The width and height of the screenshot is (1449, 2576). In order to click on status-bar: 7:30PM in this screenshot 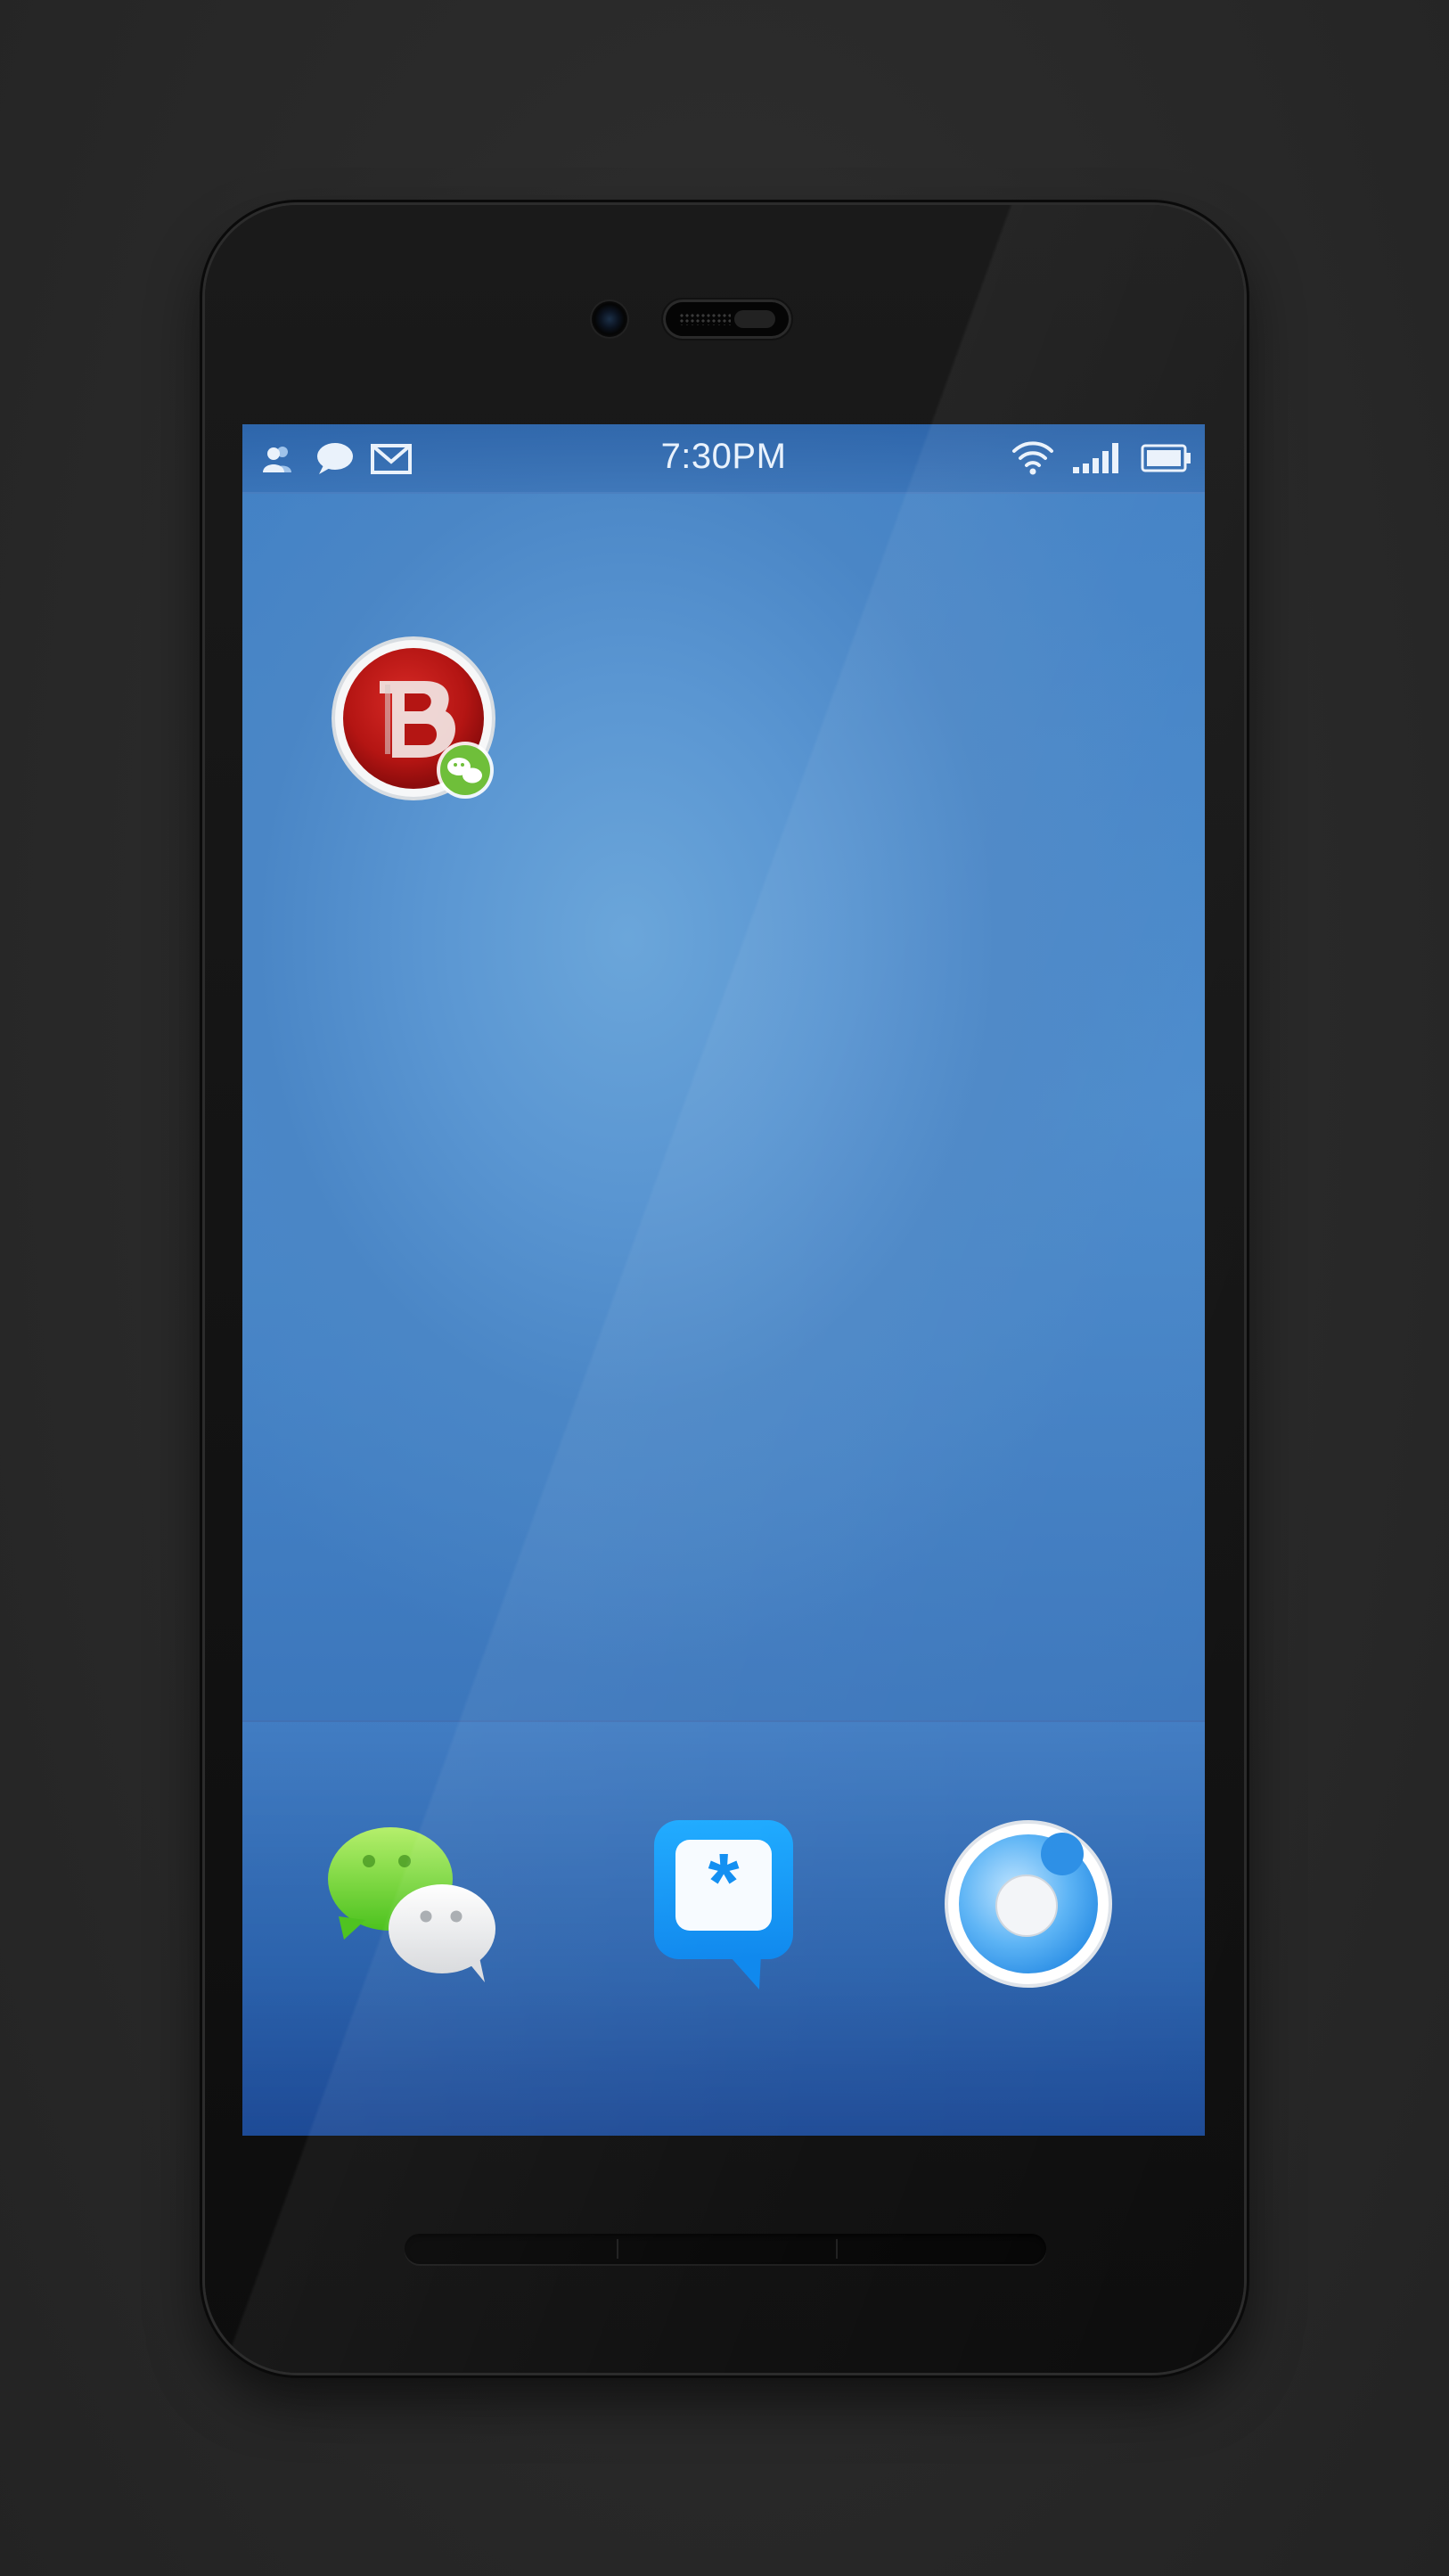, I will do `click(723, 459)`.